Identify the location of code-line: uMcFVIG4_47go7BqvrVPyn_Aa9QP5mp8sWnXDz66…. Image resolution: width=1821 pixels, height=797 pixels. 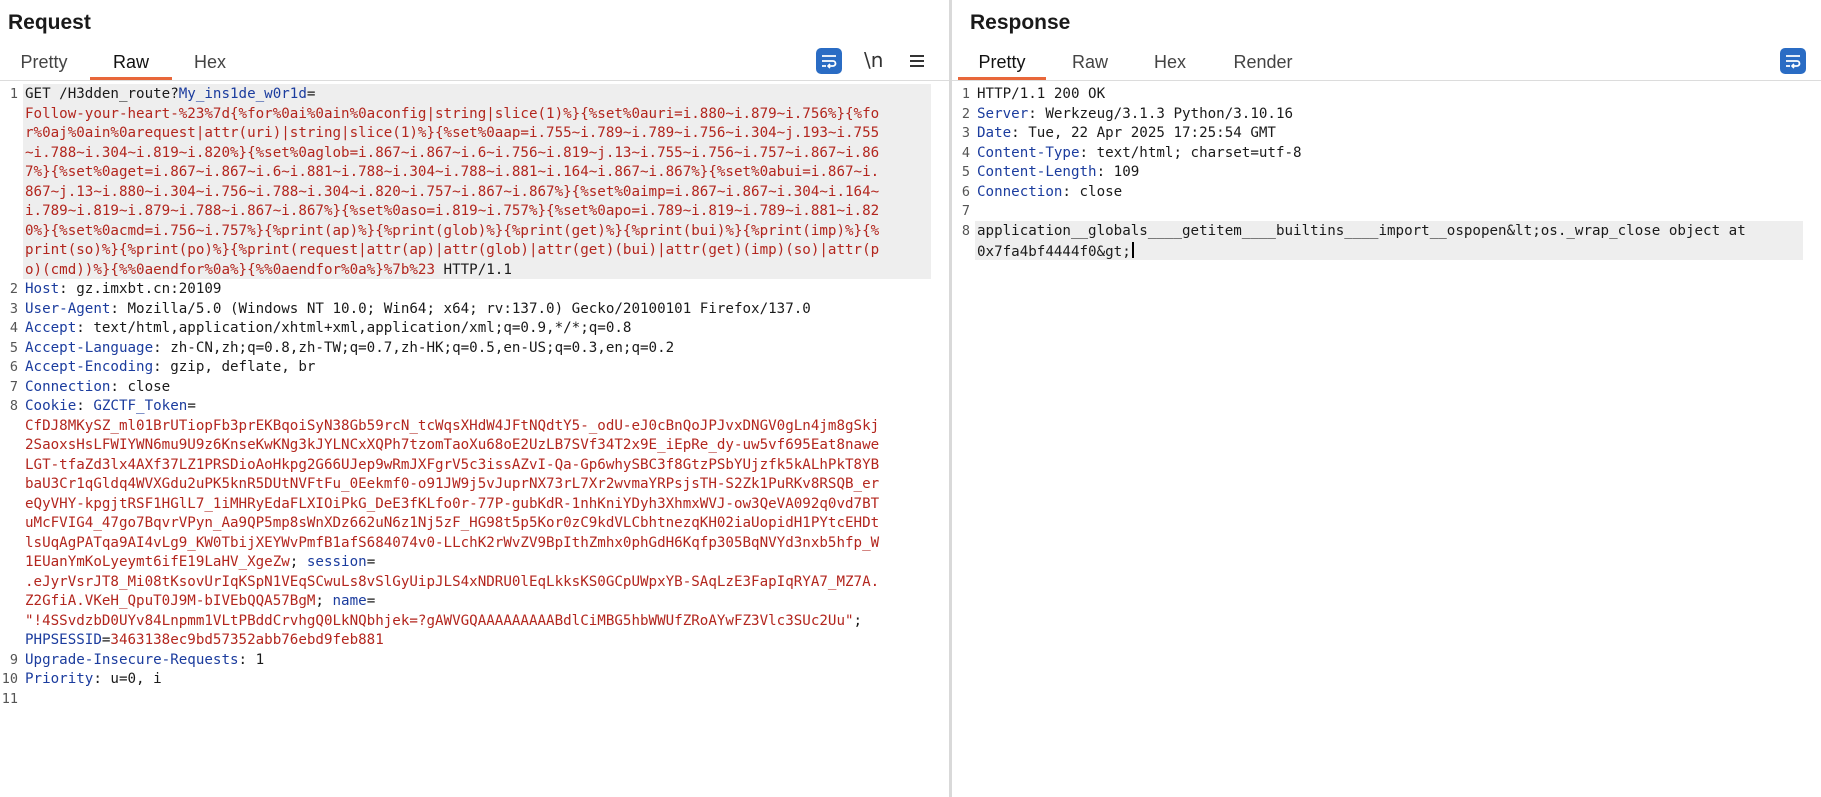
(480, 523).